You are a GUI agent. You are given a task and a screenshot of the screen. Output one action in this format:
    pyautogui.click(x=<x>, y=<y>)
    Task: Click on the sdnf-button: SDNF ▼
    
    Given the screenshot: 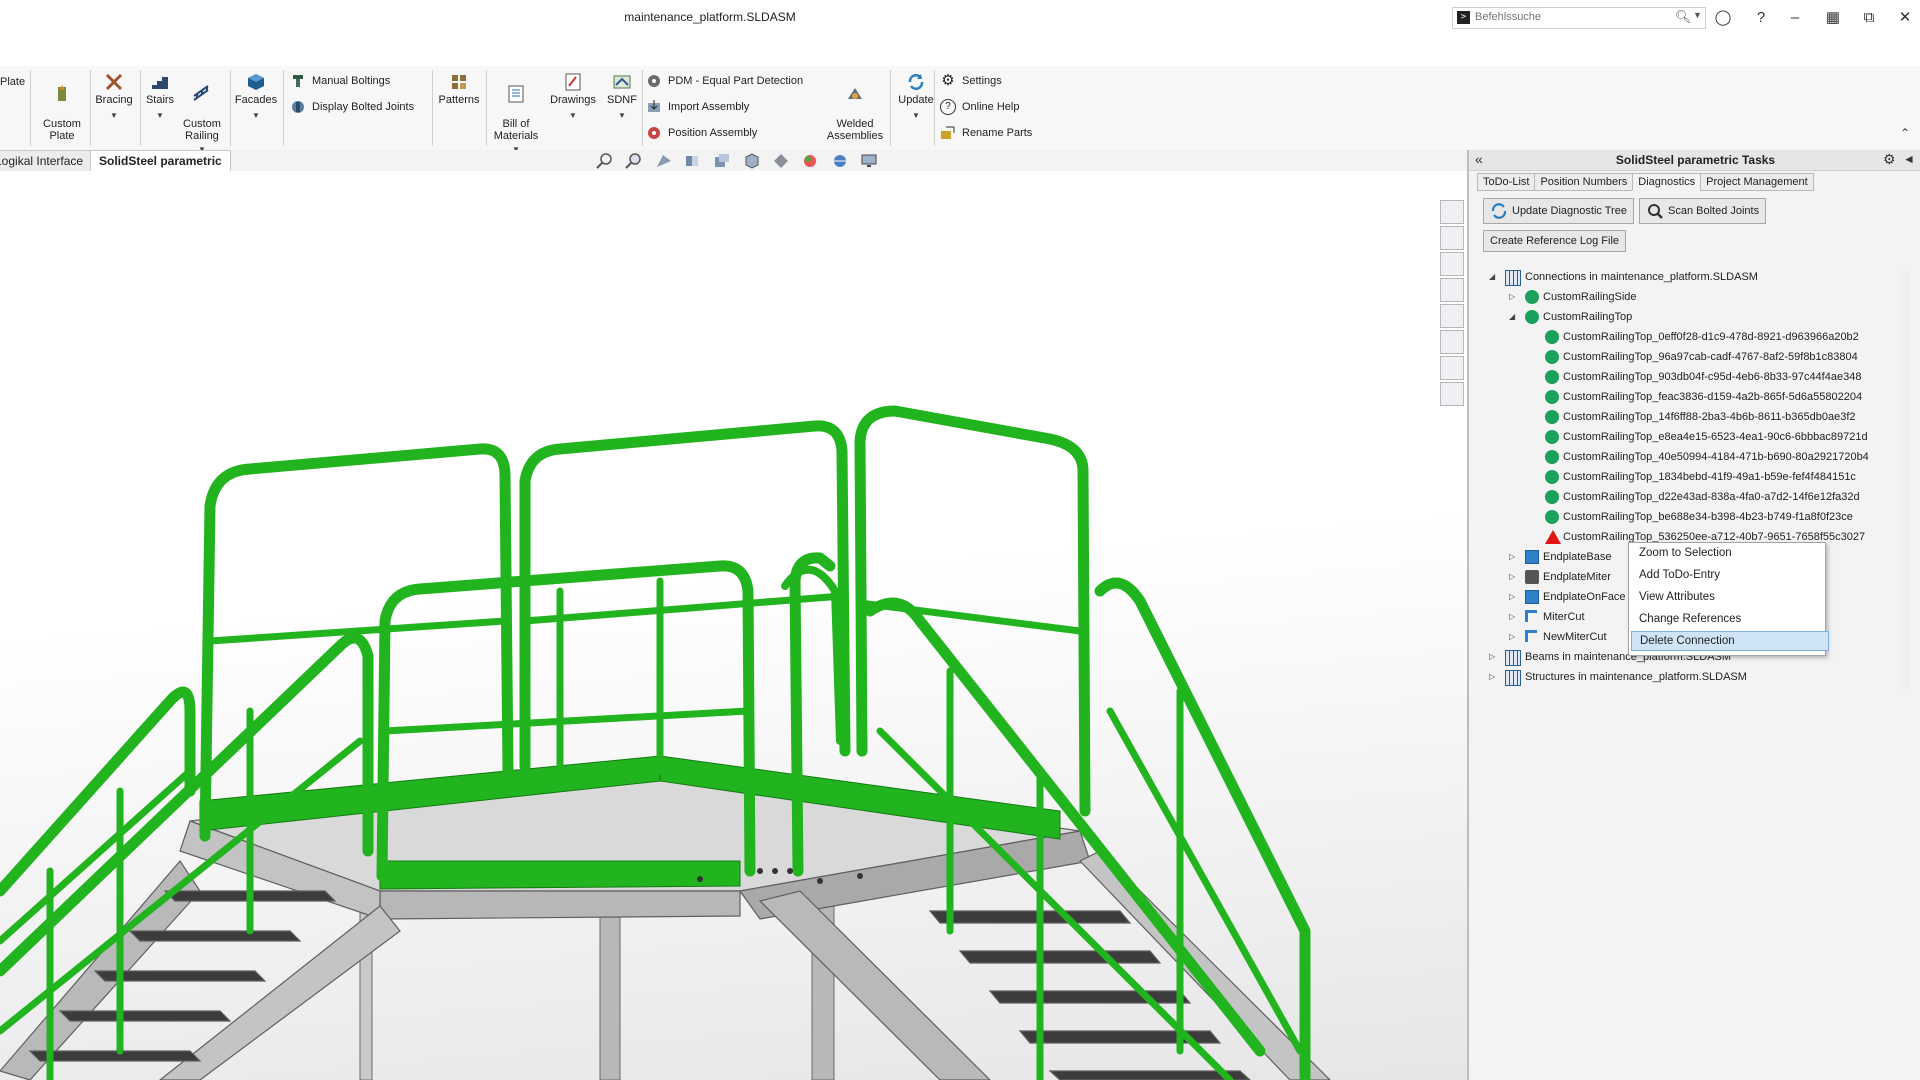 What is the action you would take?
    pyautogui.click(x=622, y=97)
    